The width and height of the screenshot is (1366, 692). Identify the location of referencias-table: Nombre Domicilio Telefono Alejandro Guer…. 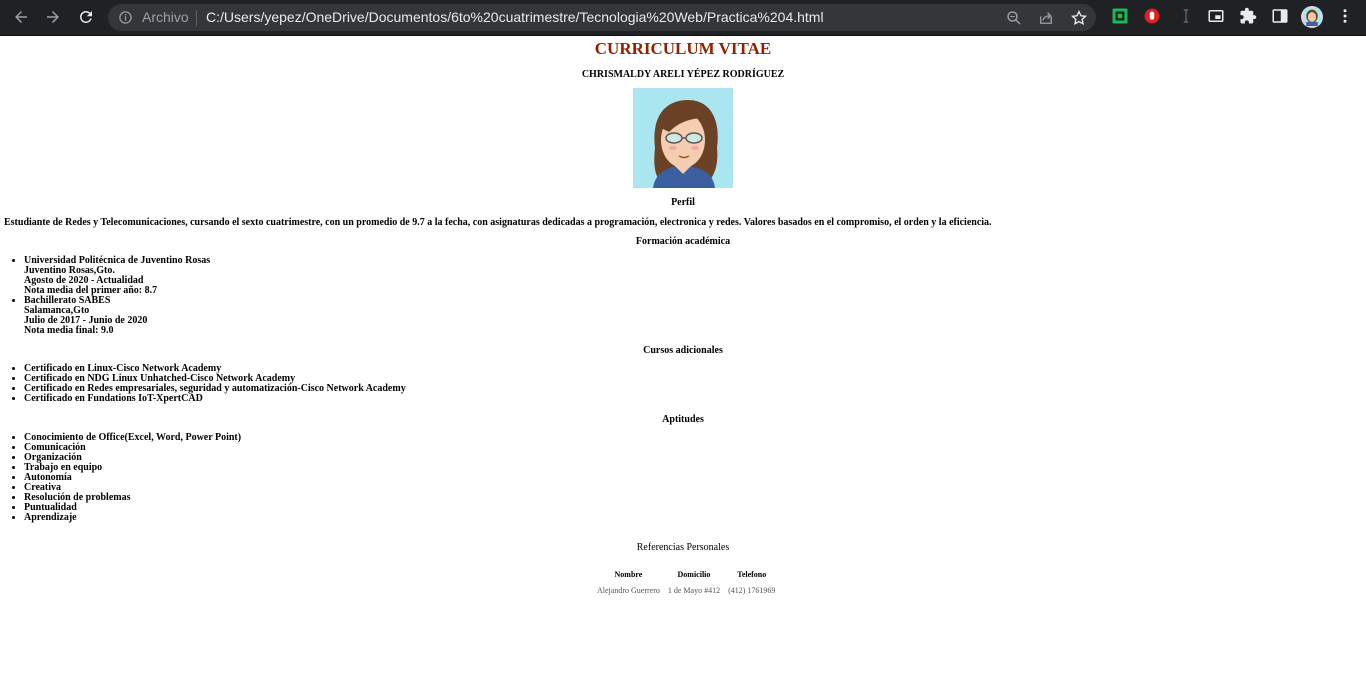
(686, 584).